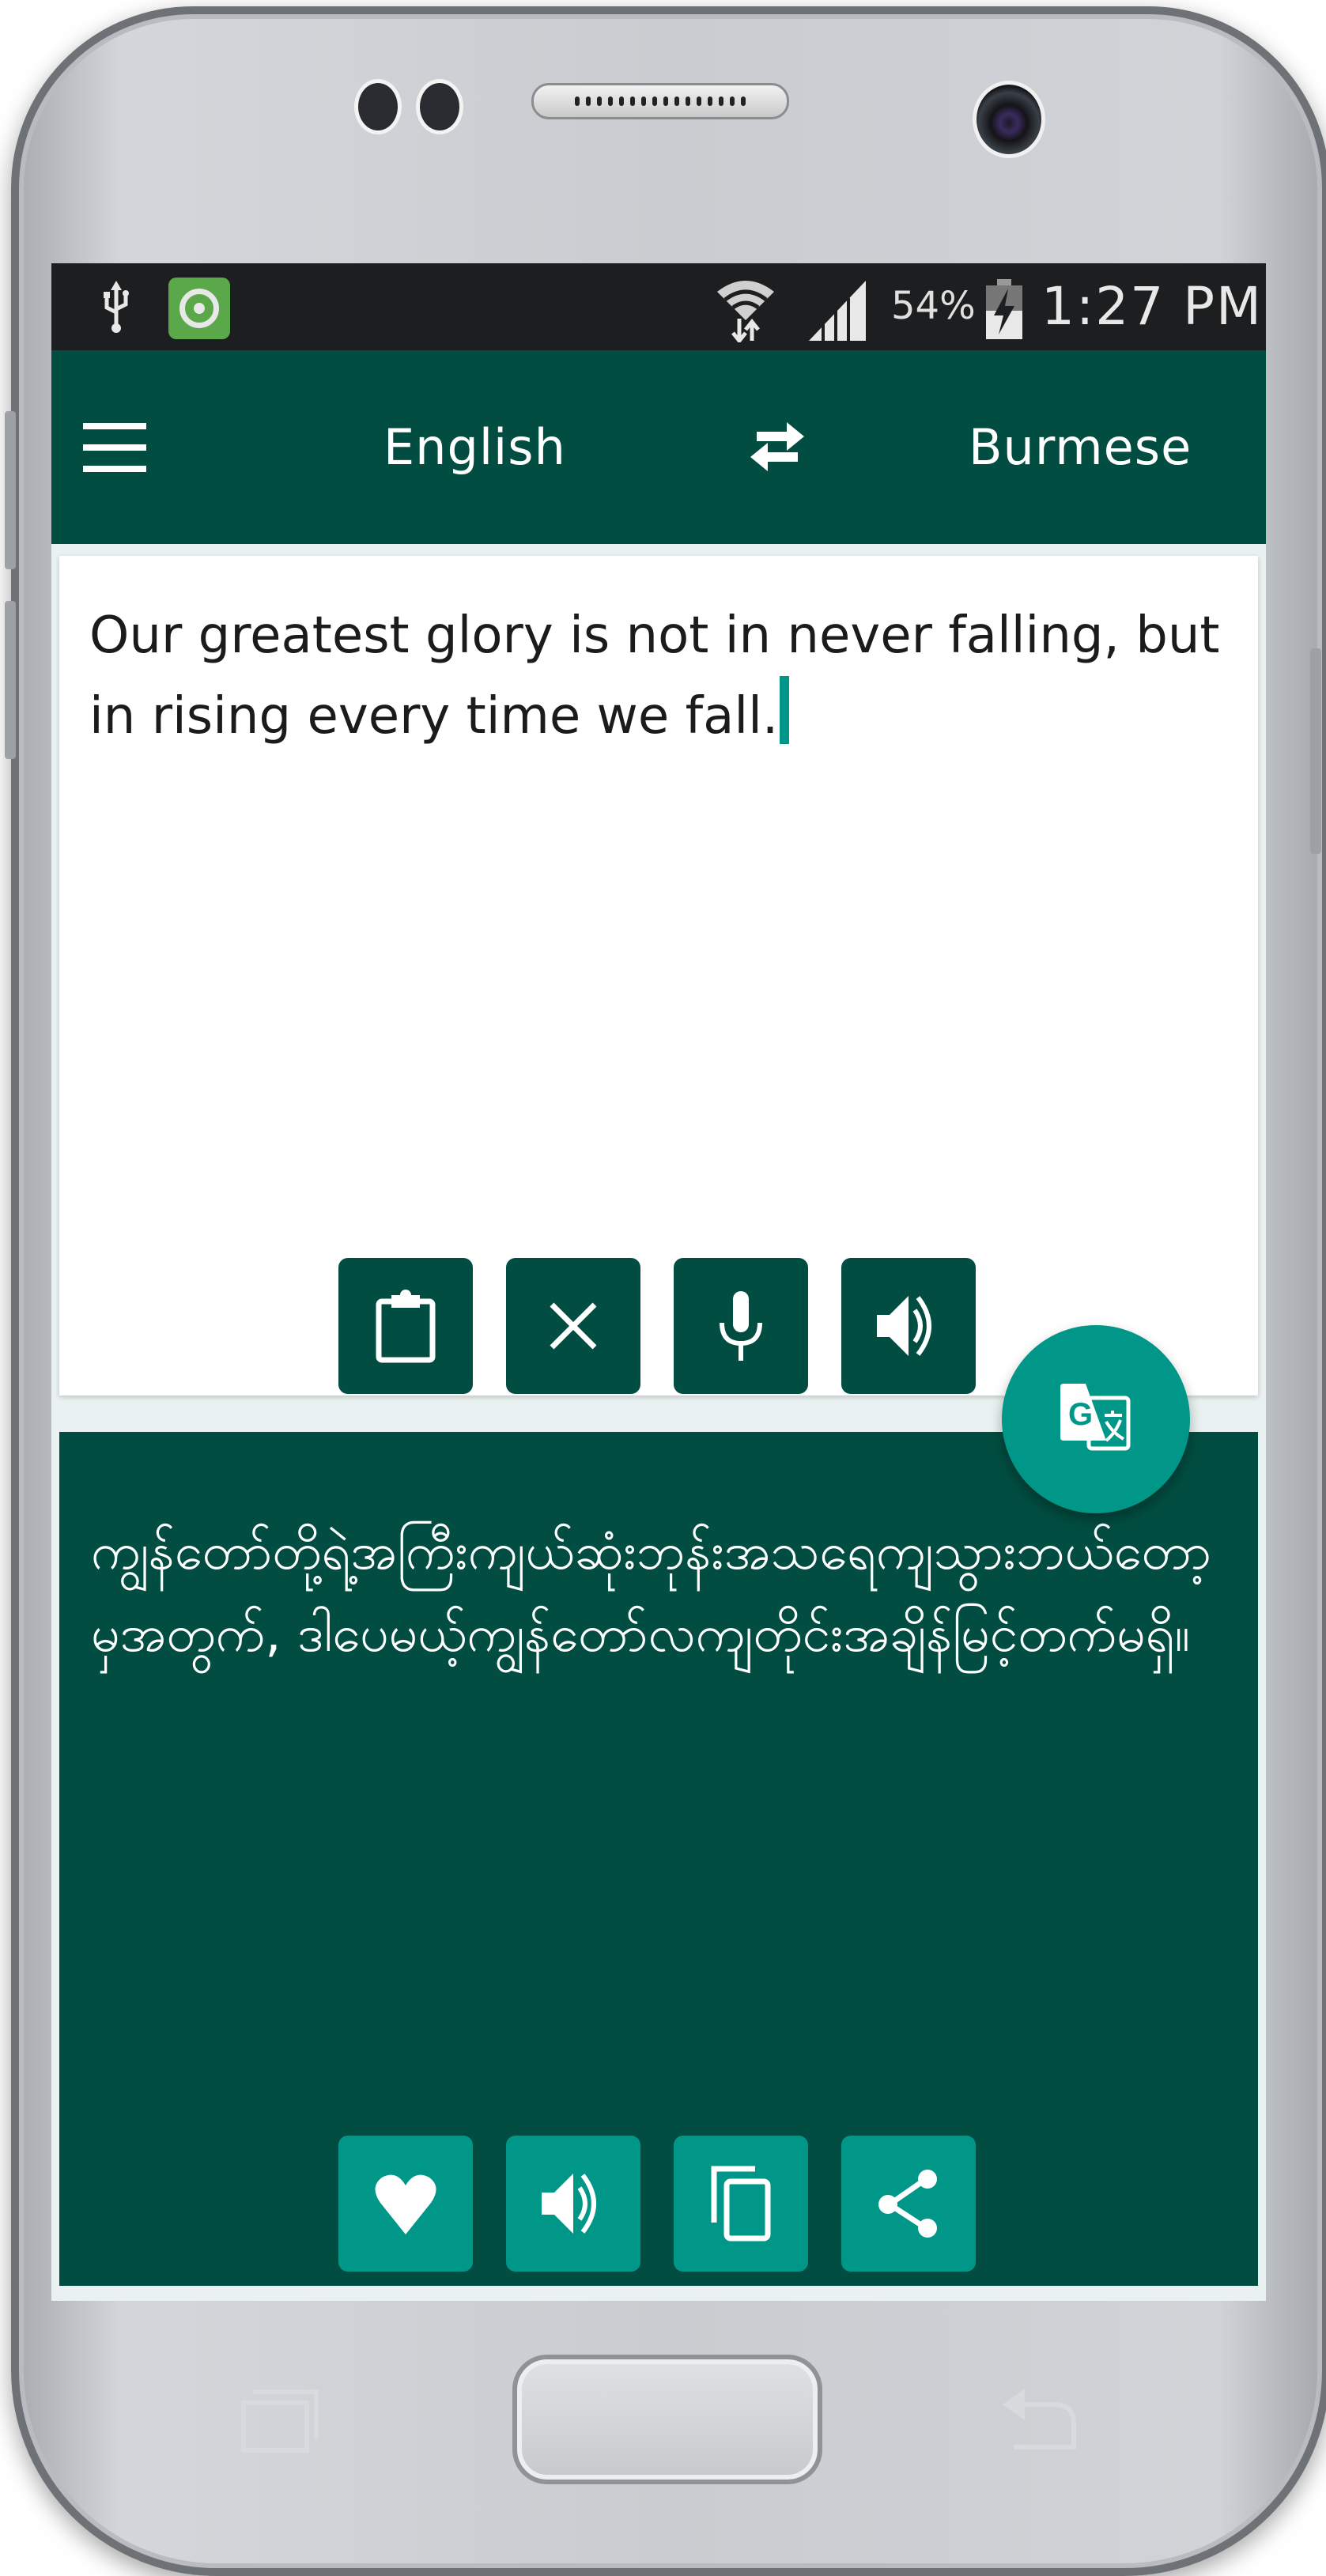 The height and width of the screenshot is (2576, 1326). I want to click on clear-button, so click(573, 1326).